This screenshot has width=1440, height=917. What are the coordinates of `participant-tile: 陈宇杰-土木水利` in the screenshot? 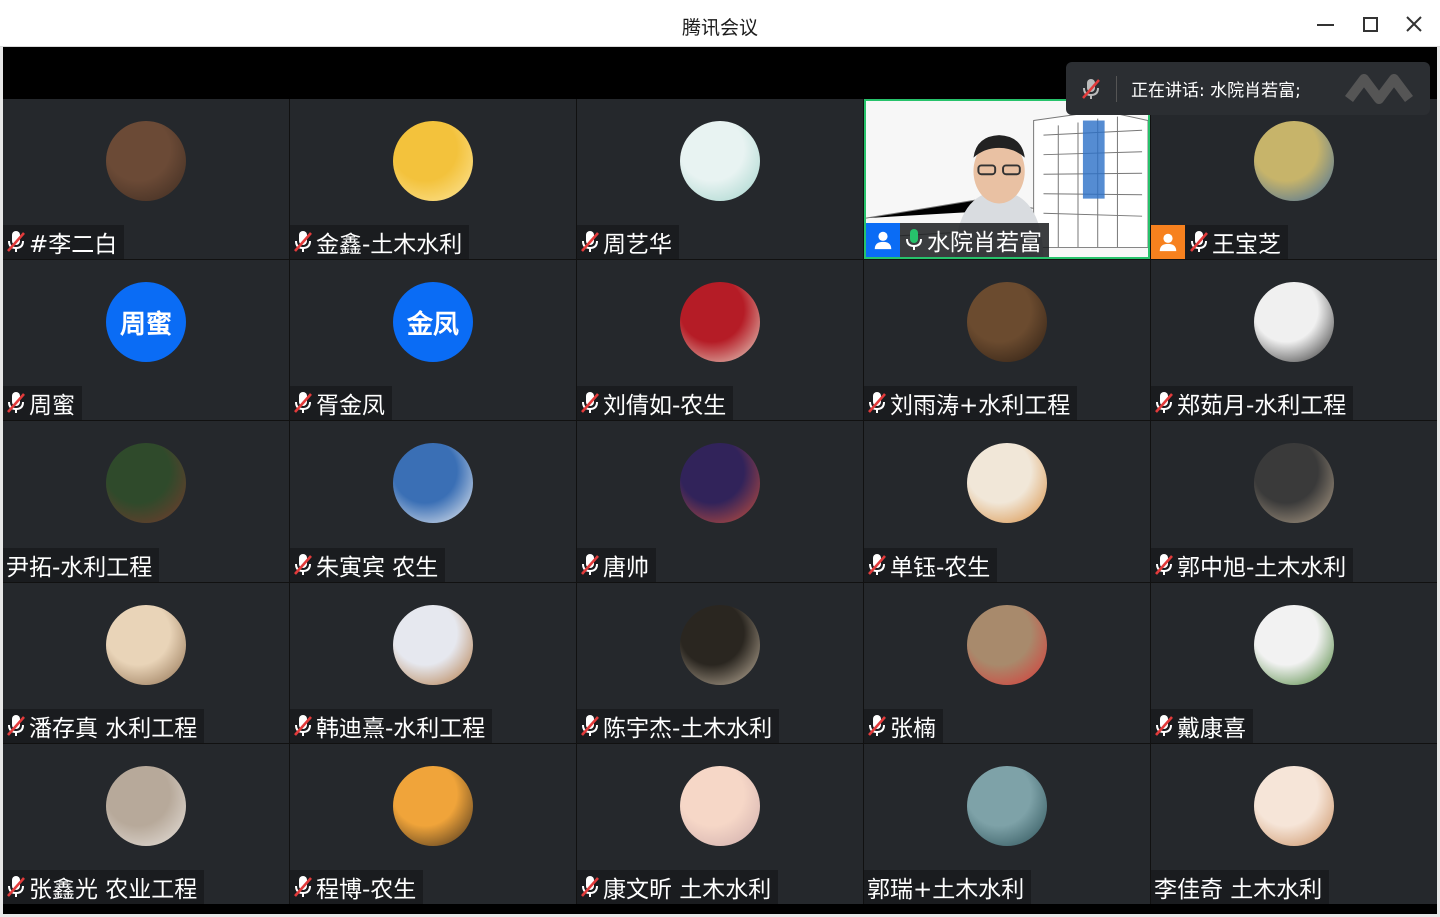 It's located at (720, 662).